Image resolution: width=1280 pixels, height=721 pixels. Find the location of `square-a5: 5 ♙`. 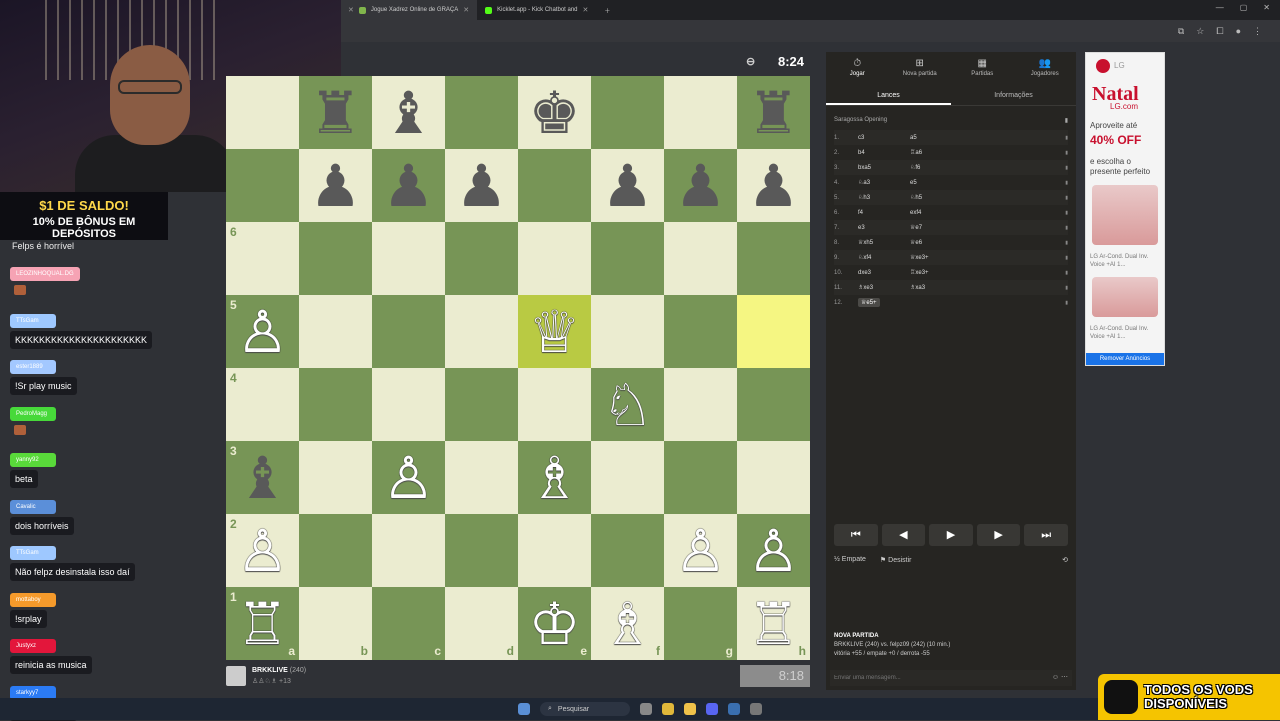

square-a5: 5 ♙ is located at coordinates (262, 331).